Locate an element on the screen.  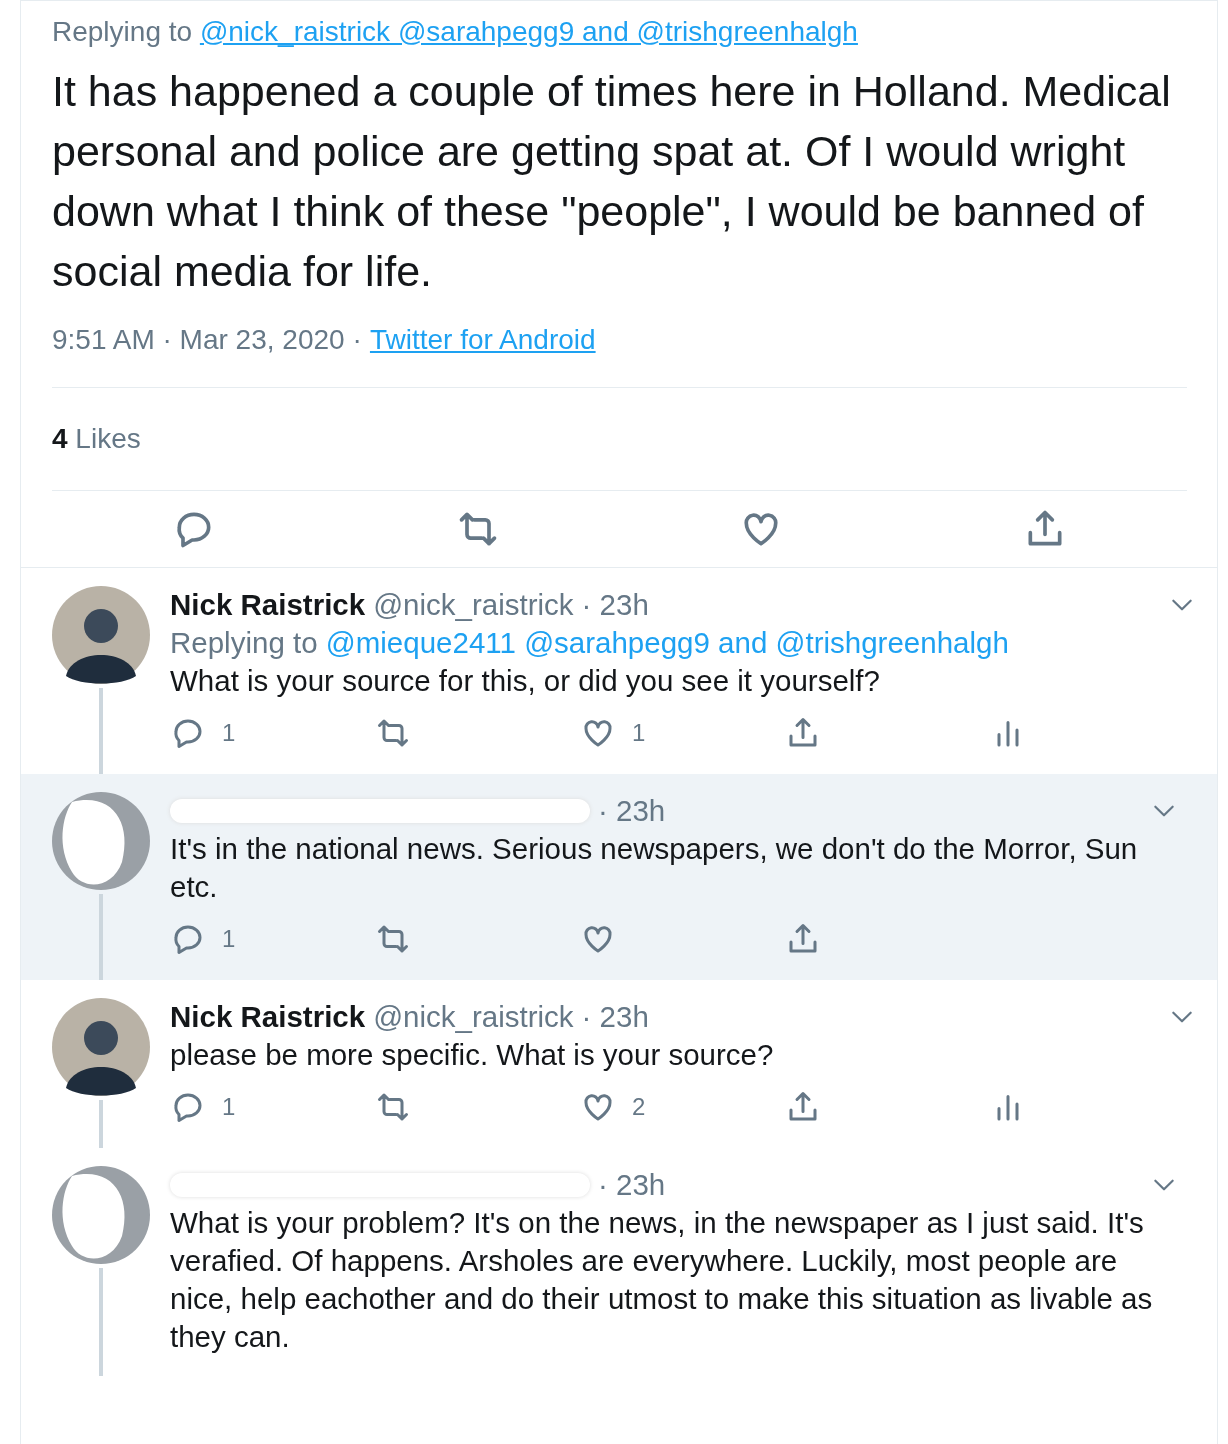
reply-text: It's in the national news. Serious newspapers, we don't do the Morror, Sun etc. is located at coordinates (654, 868).